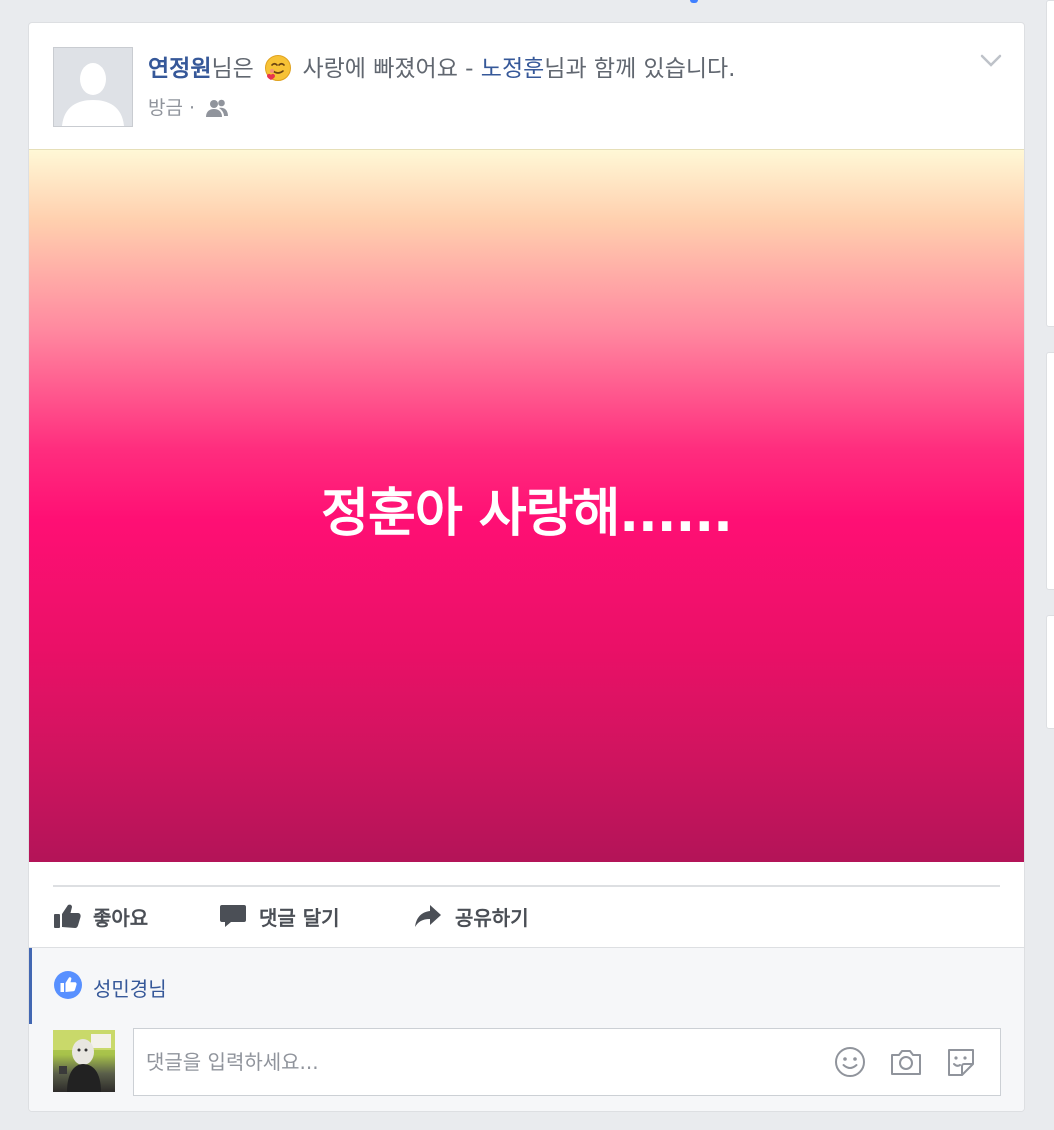 This screenshot has height=1130, width=1054. Describe the element at coordinates (299, 917) in the screenshot. I see `comment-label: 댓글 달기` at that location.